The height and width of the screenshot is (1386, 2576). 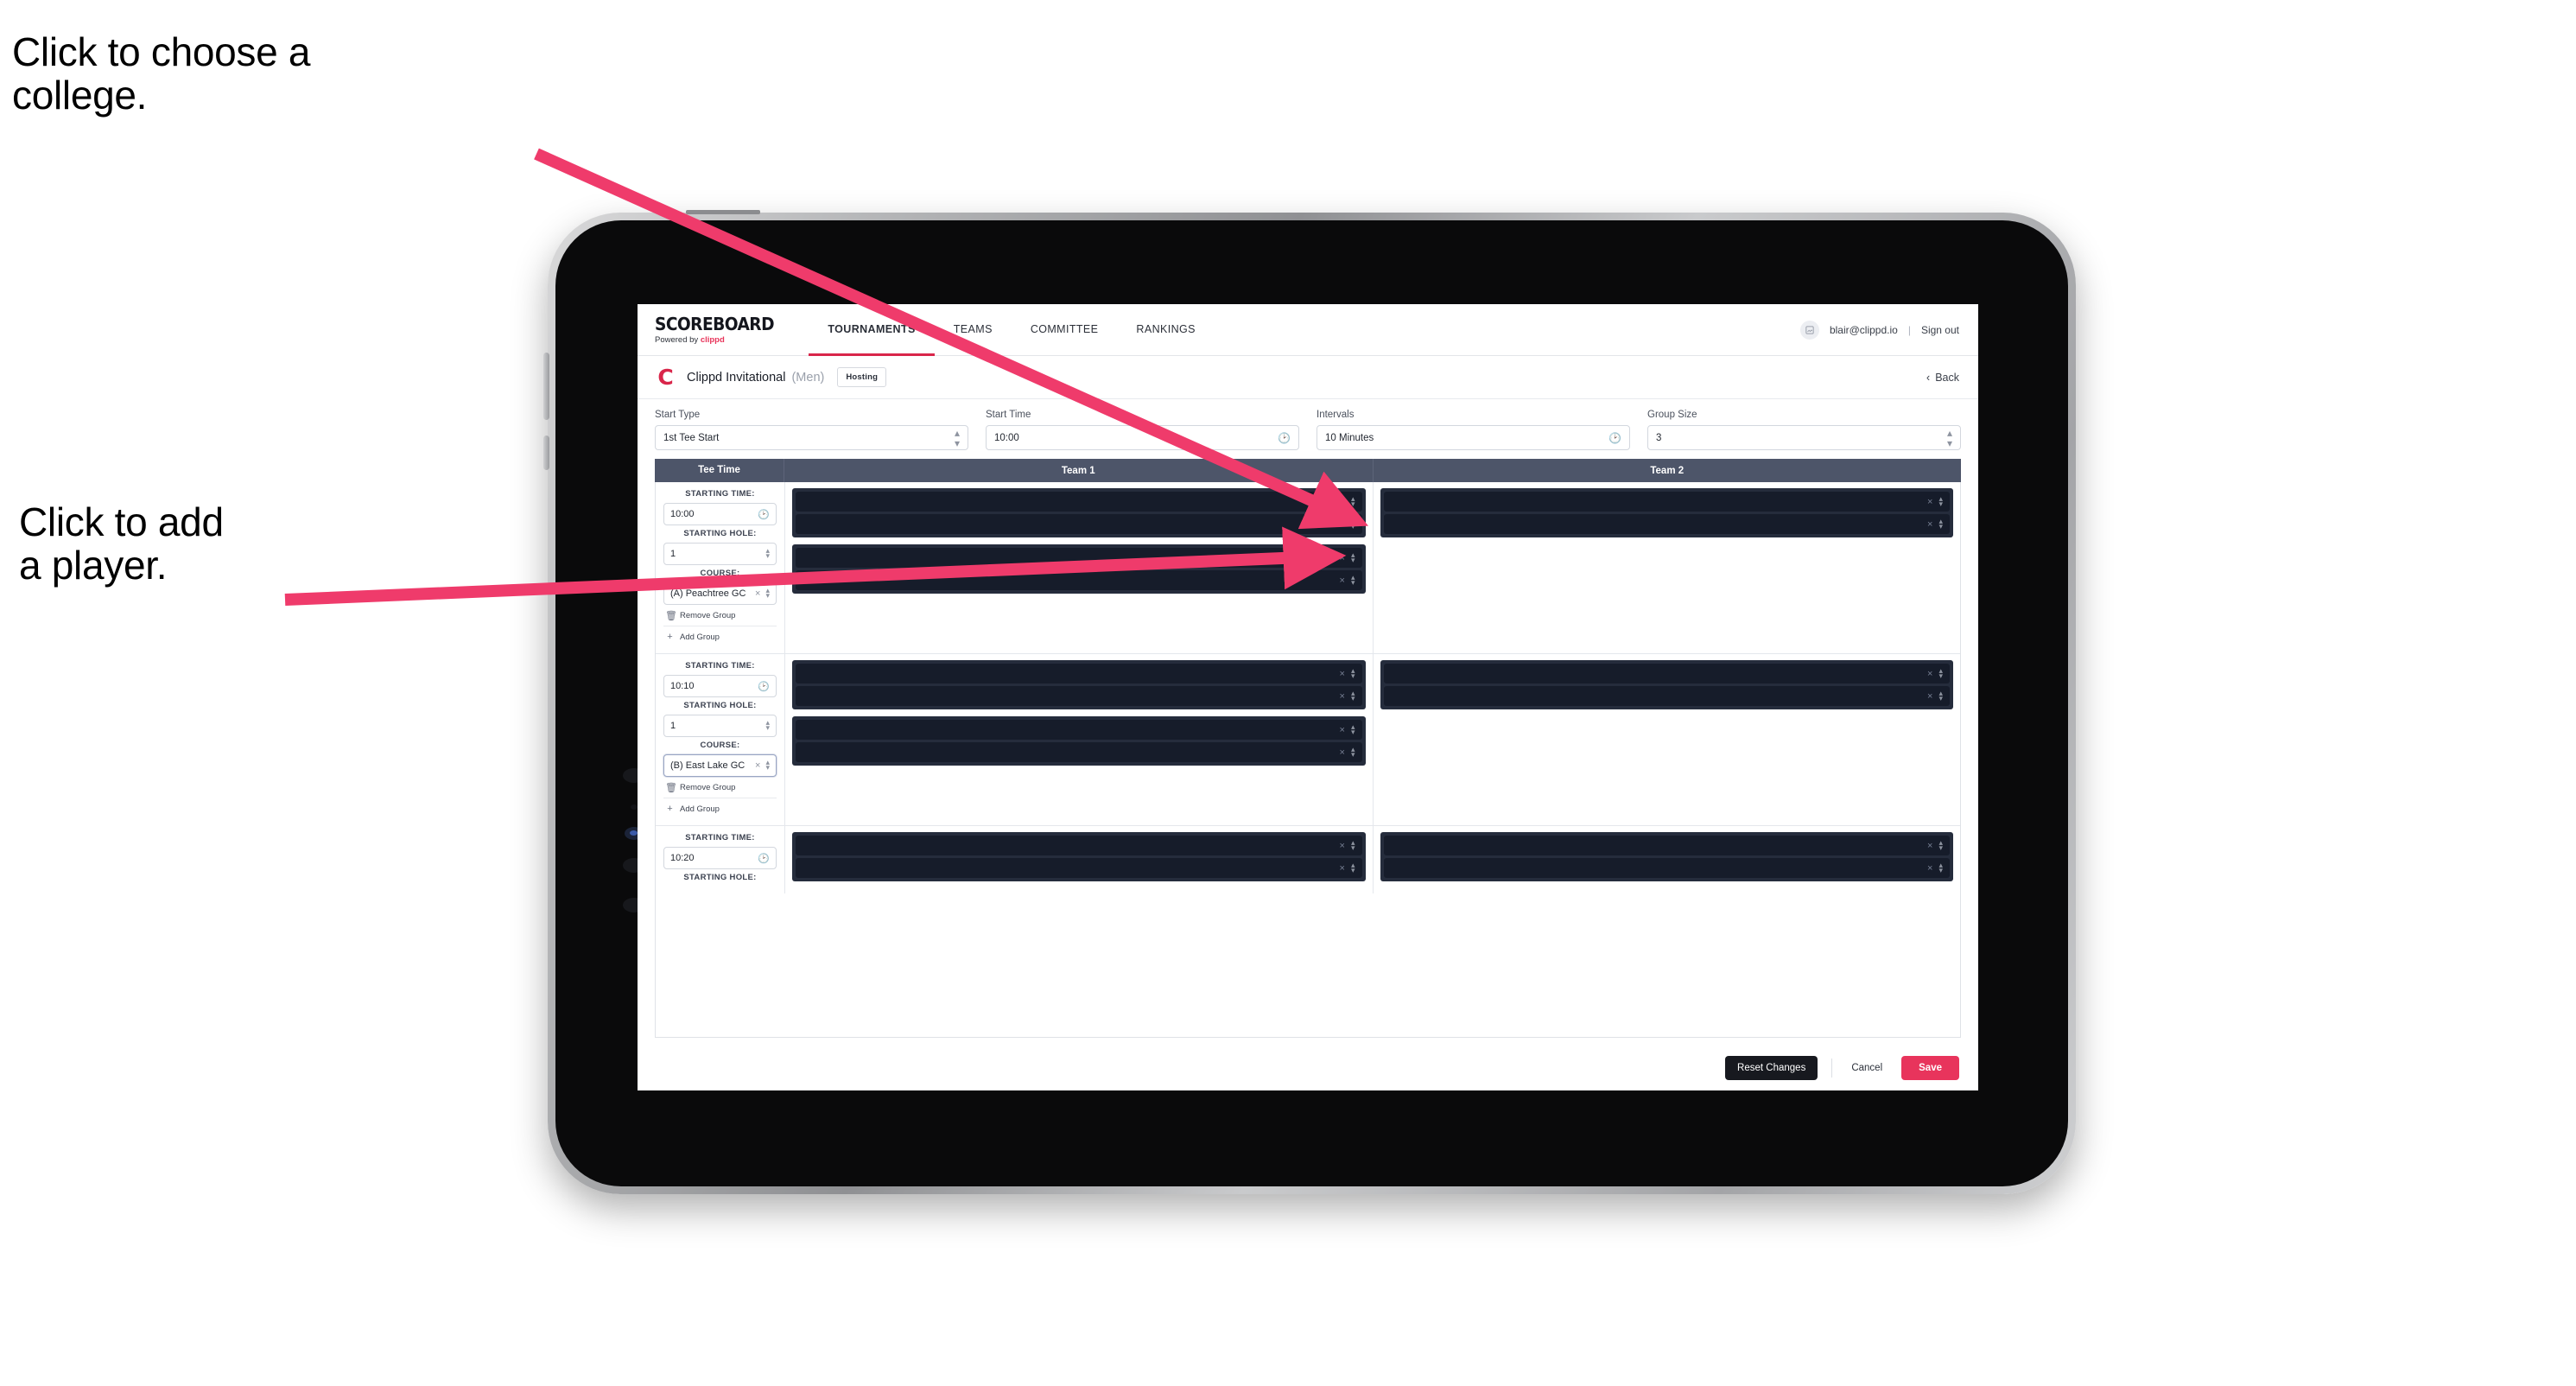 I want to click on starting-time-input: 10:00 🕑, so click(x=720, y=514).